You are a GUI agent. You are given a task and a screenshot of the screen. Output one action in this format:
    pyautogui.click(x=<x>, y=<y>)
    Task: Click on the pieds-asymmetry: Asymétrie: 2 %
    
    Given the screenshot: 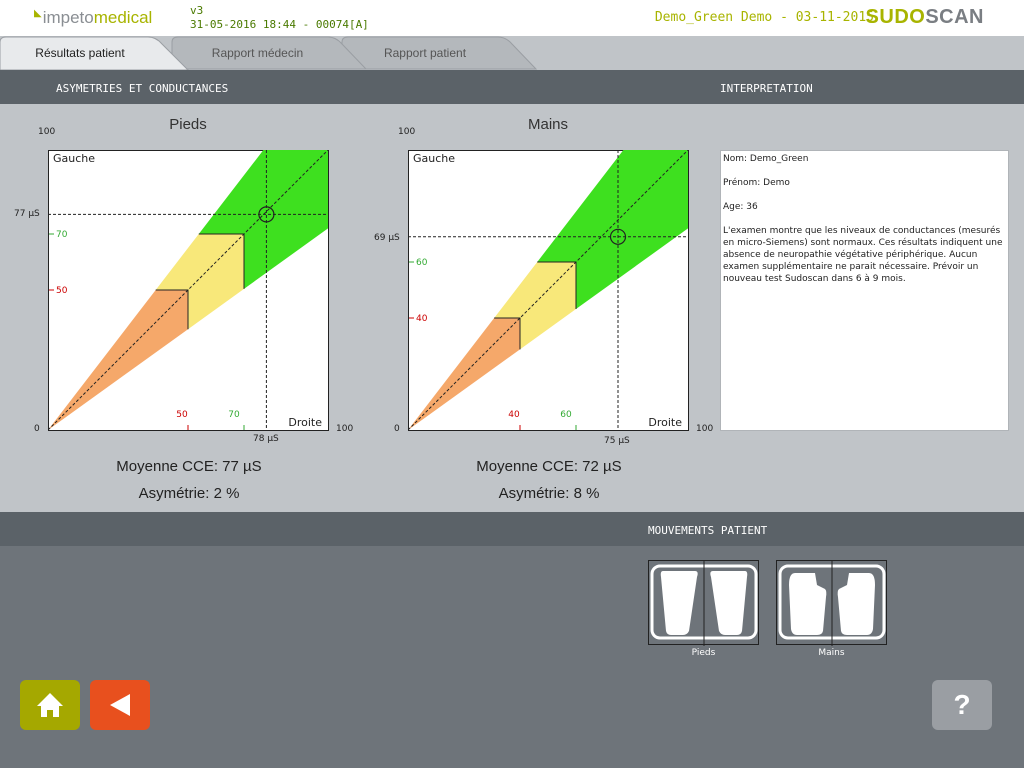 What is the action you would take?
    pyautogui.click(x=189, y=493)
    